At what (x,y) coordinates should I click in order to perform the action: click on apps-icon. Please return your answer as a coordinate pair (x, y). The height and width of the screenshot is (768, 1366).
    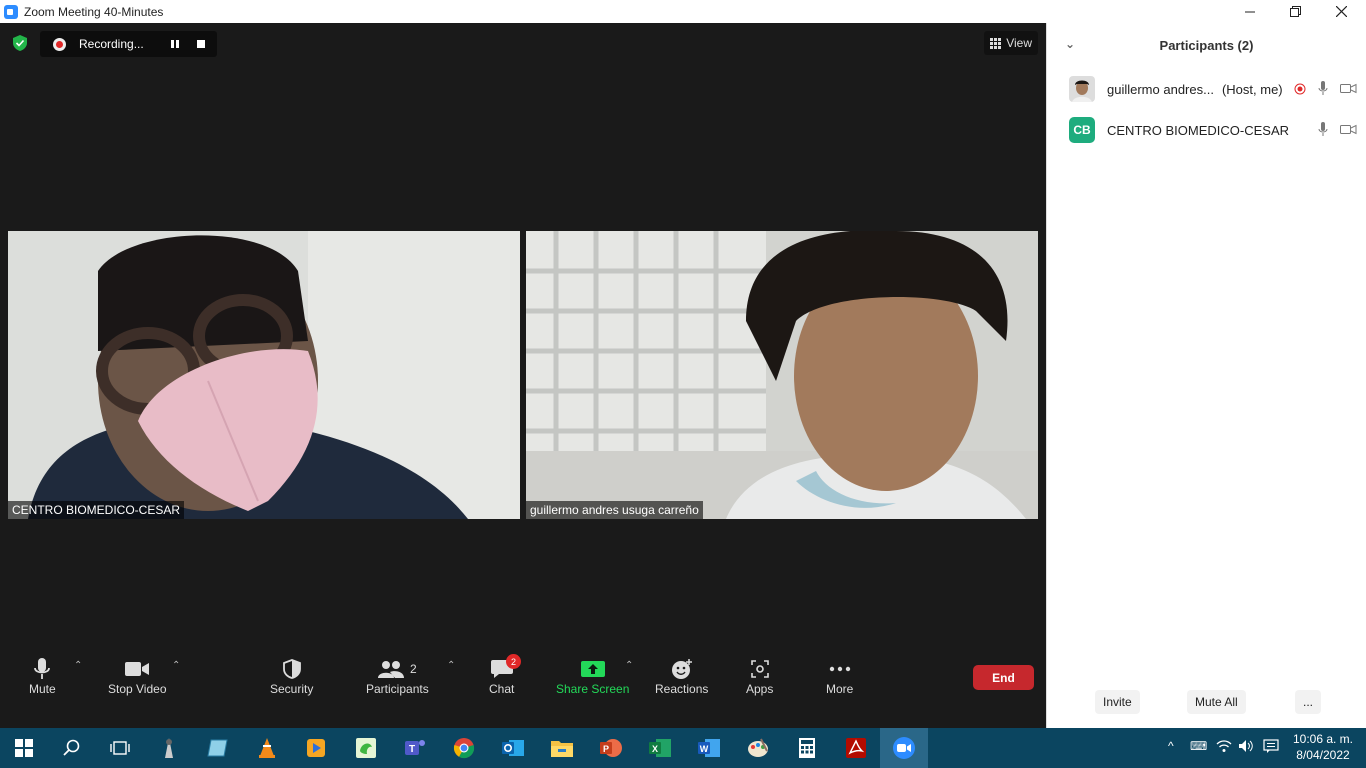
    Looking at the image, I should click on (760, 669).